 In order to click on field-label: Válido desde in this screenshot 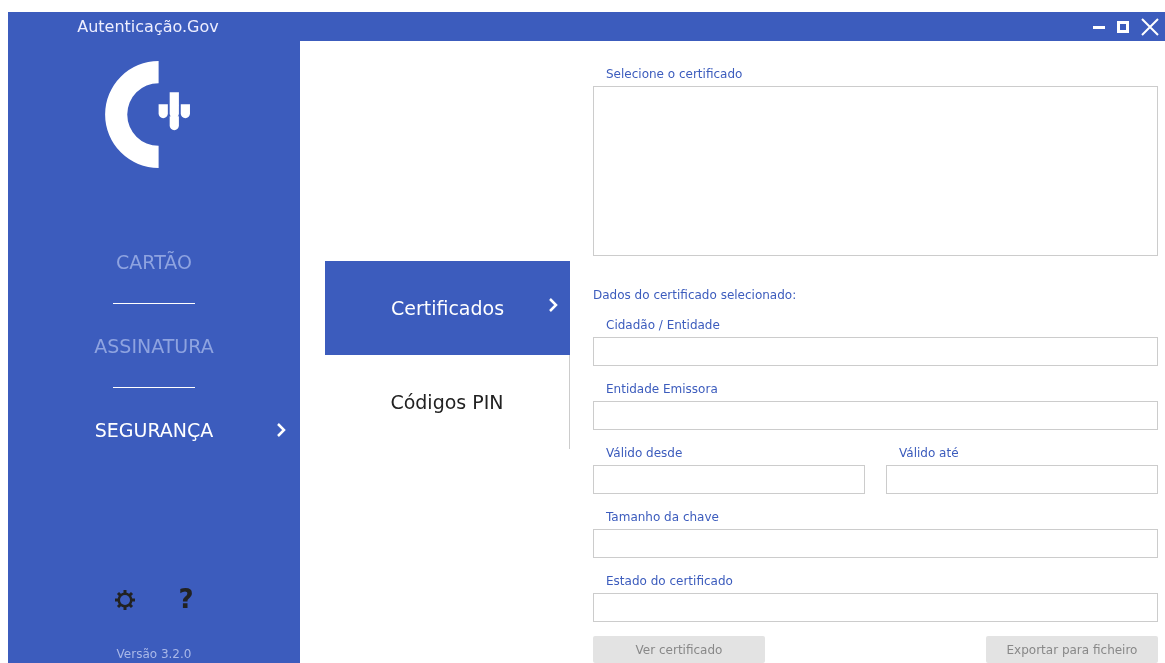, I will do `click(644, 453)`.